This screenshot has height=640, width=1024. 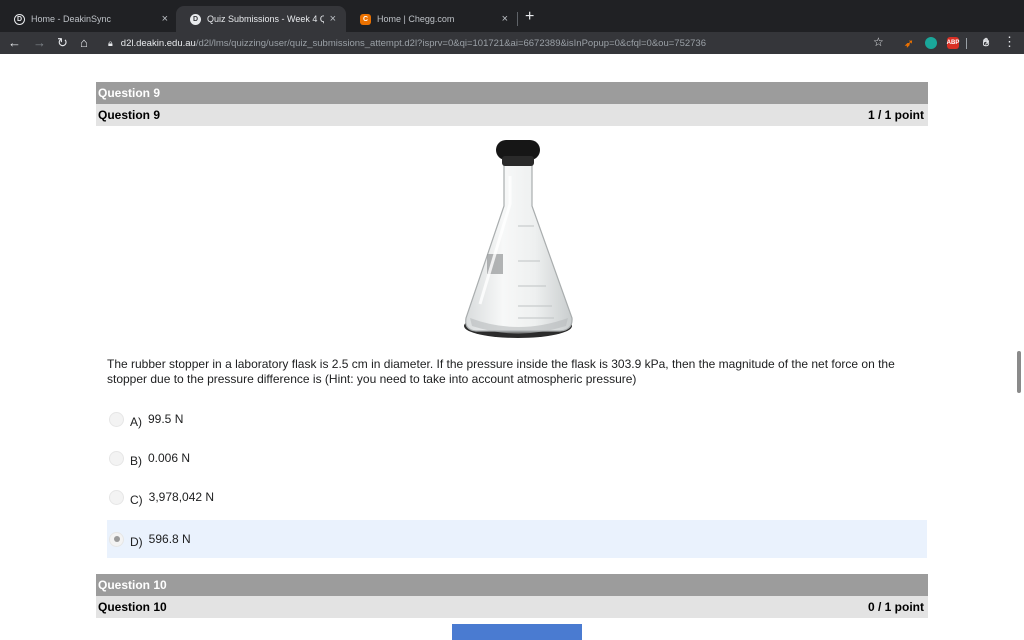 I want to click on extension-arrow-icon: ➶, so click(x=909, y=43).